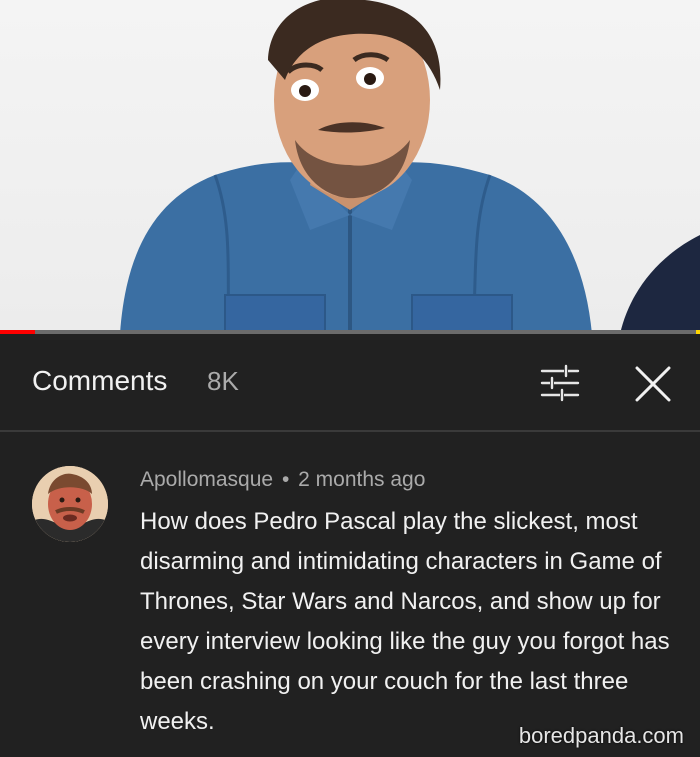  What do you see at coordinates (601, 735) in the screenshot?
I see `watermark: boredpanda.com` at bounding box center [601, 735].